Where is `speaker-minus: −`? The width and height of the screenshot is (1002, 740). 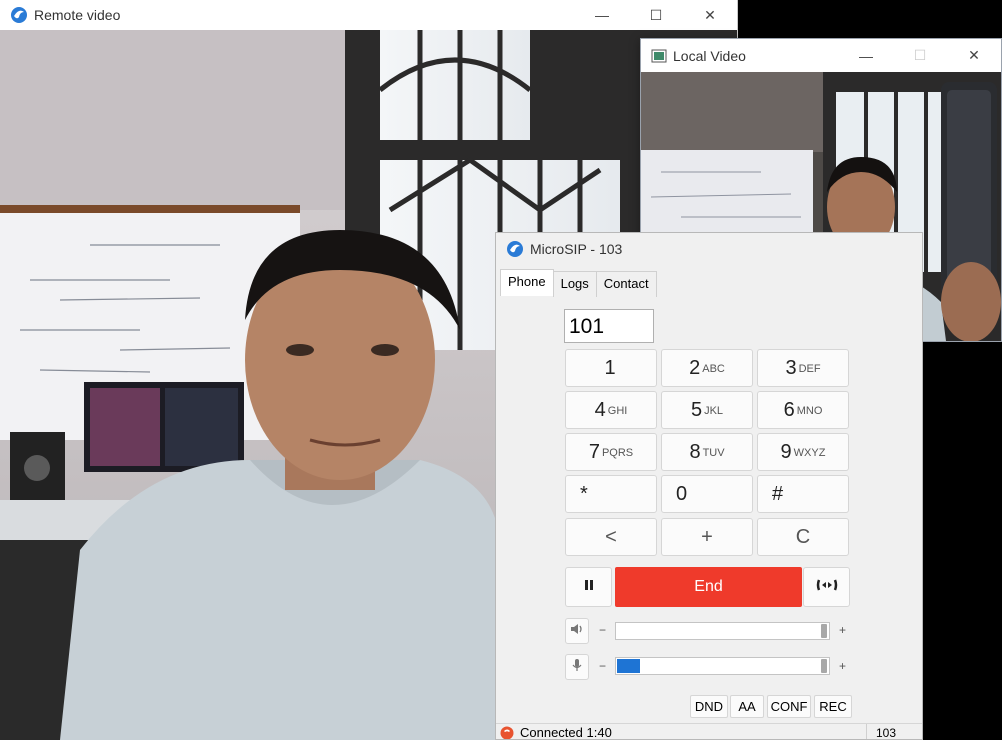
speaker-minus: − is located at coordinates (603, 630).